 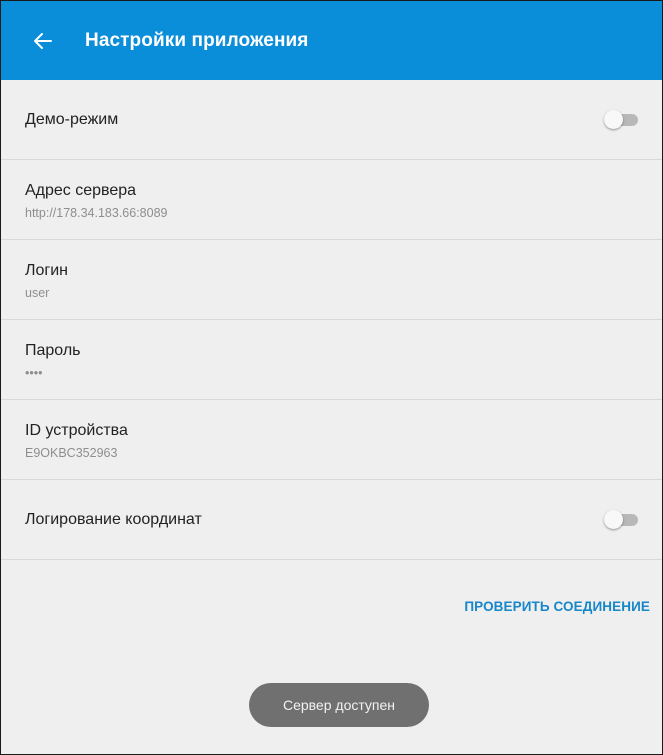 What do you see at coordinates (331, 440) in the screenshot?
I see `setting-device-id: ID устройства E9OKBC352963` at bounding box center [331, 440].